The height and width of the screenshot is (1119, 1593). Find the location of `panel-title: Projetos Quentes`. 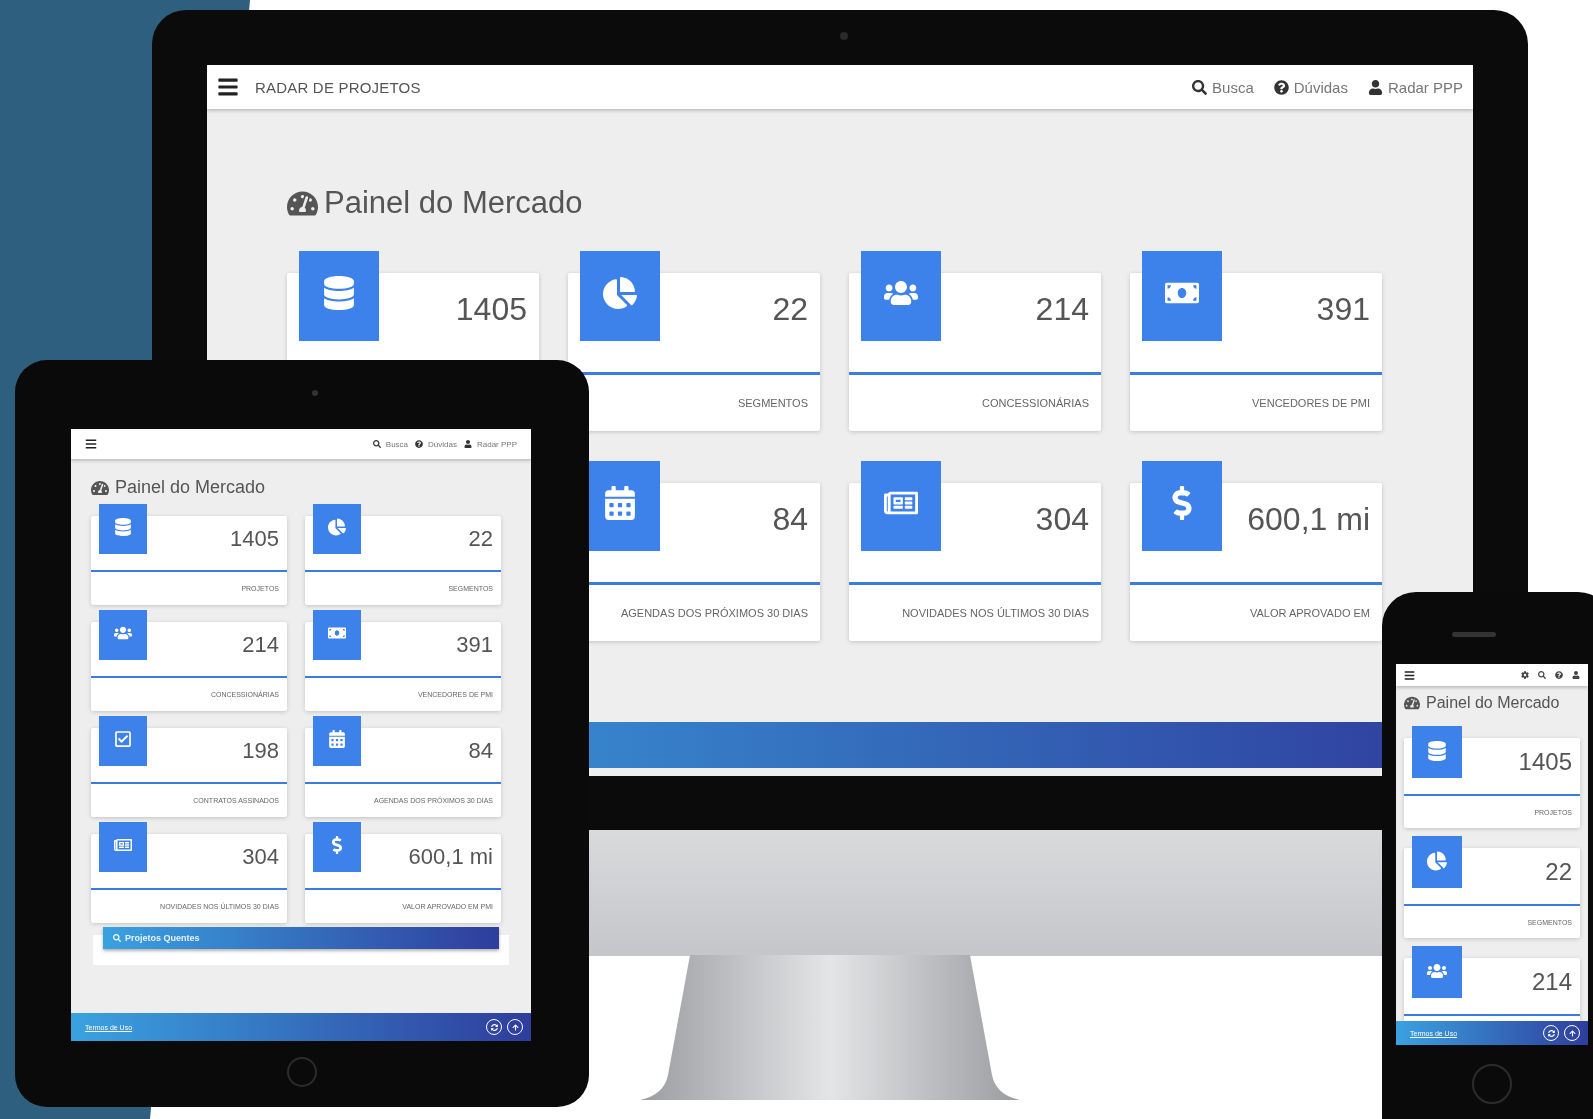

panel-title: Projetos Quentes is located at coordinates (162, 938).